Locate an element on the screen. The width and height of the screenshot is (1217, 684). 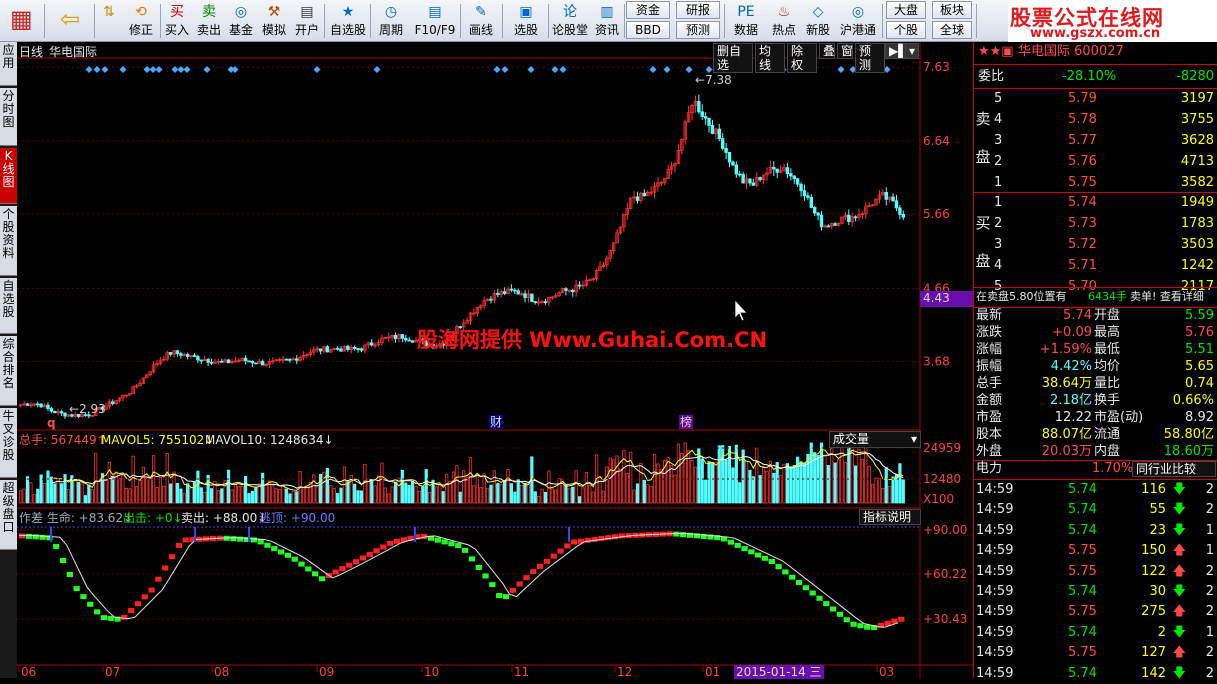
clock-icon: ◷ is located at coordinates (391, 12).